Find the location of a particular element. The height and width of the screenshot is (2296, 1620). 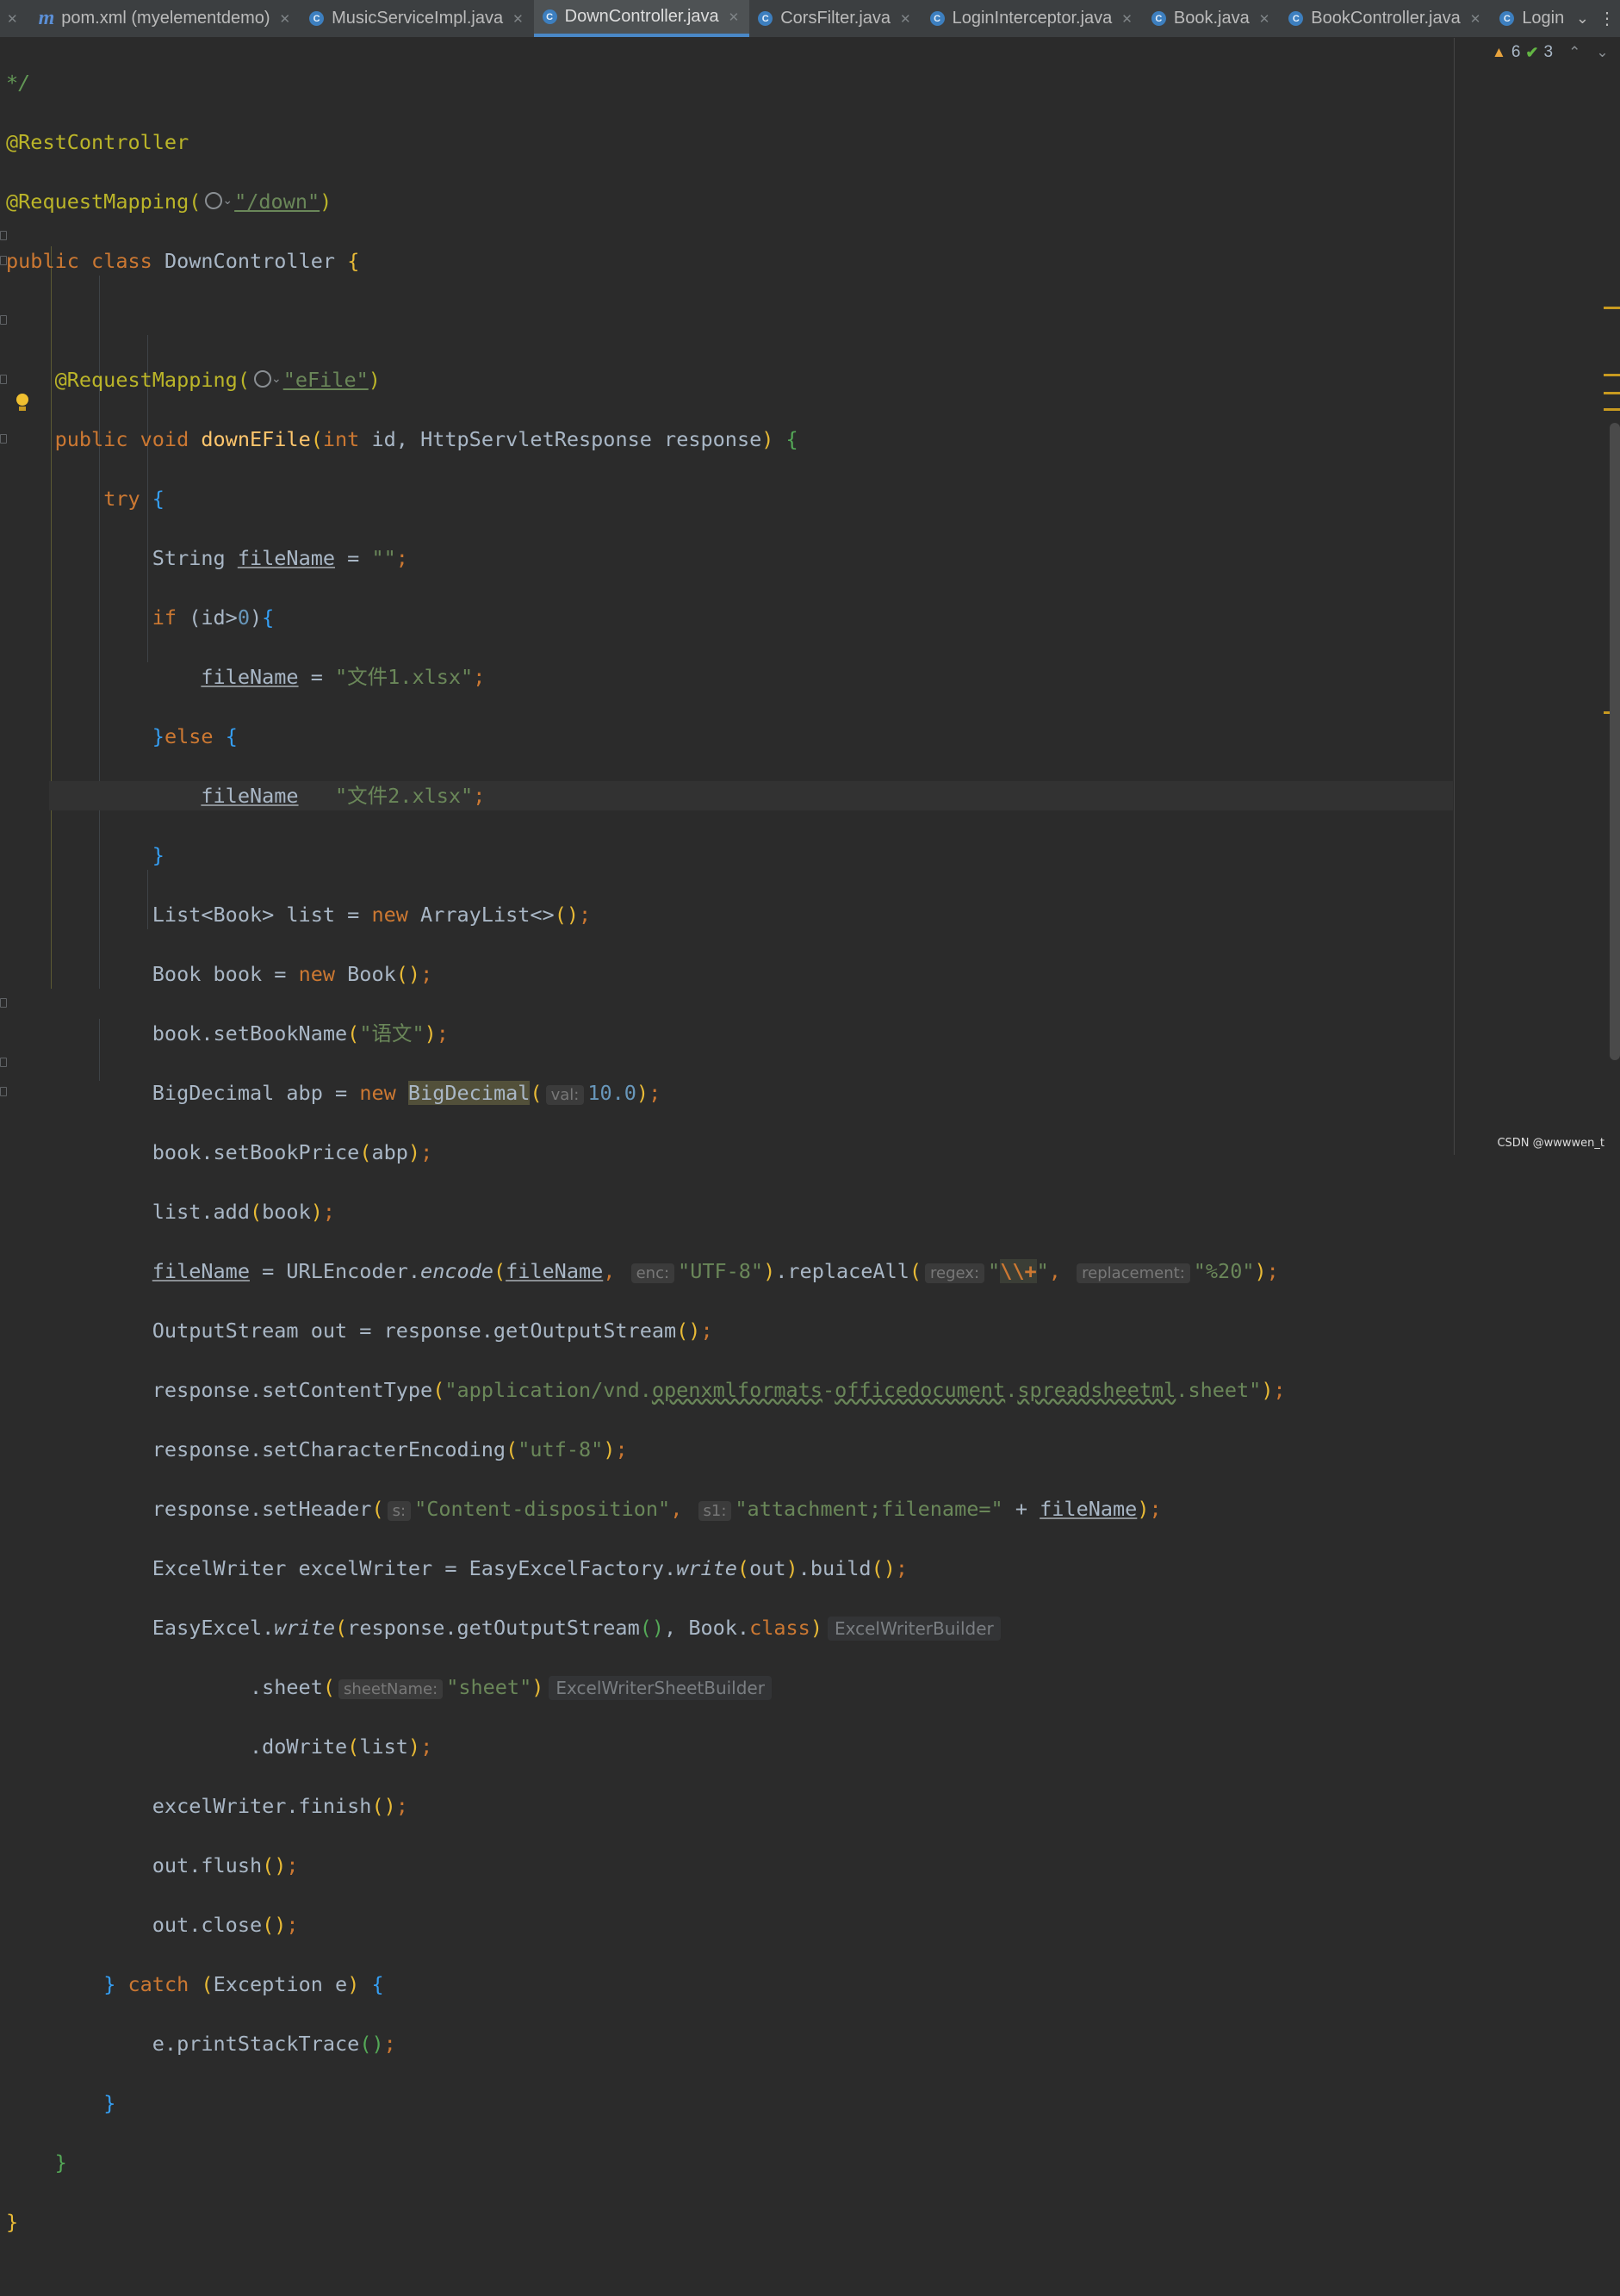

tab-pom-xml: m pom.xml (myelementdemo) ✕ is located at coordinates (165, 18).